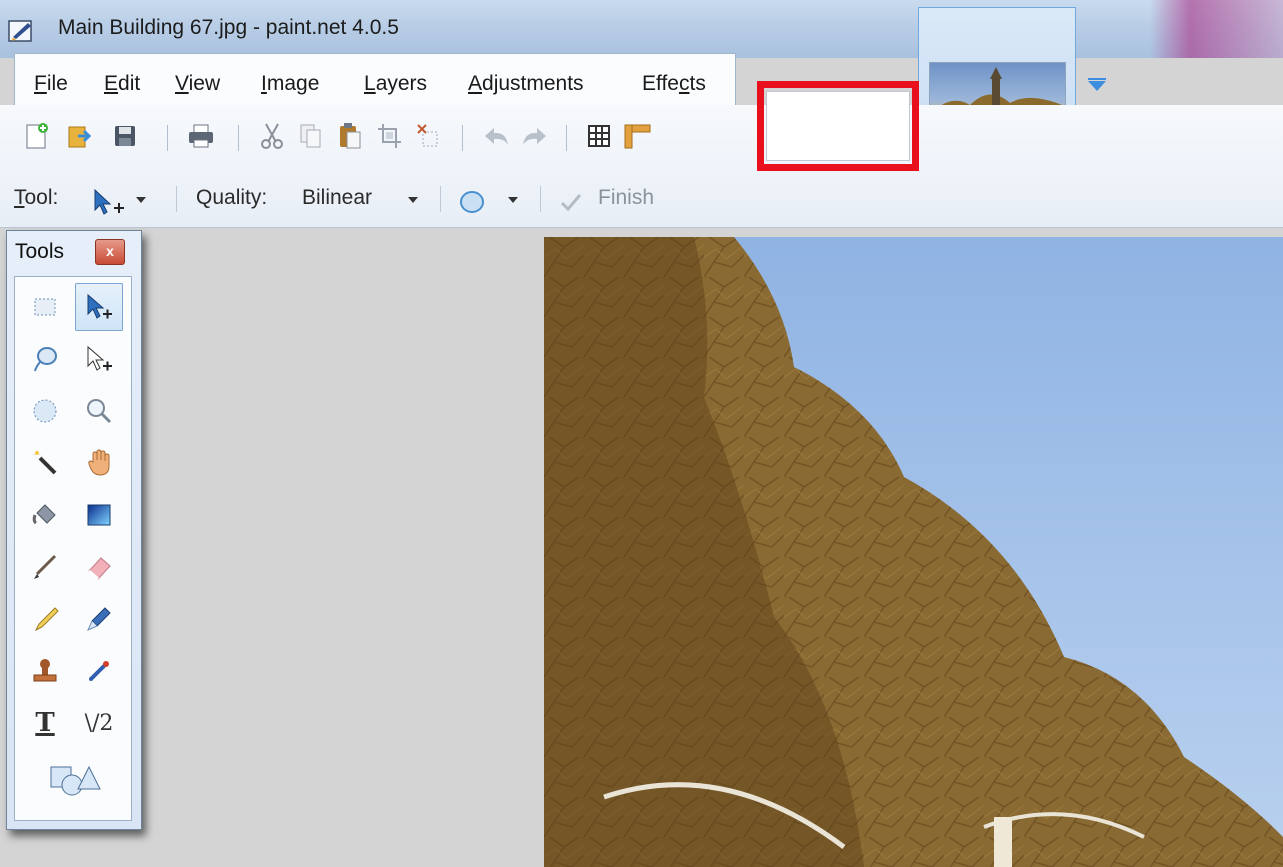 The image size is (1283, 867). Describe the element at coordinates (413, 200) in the screenshot. I see `quality-dropdown-arrow` at that location.